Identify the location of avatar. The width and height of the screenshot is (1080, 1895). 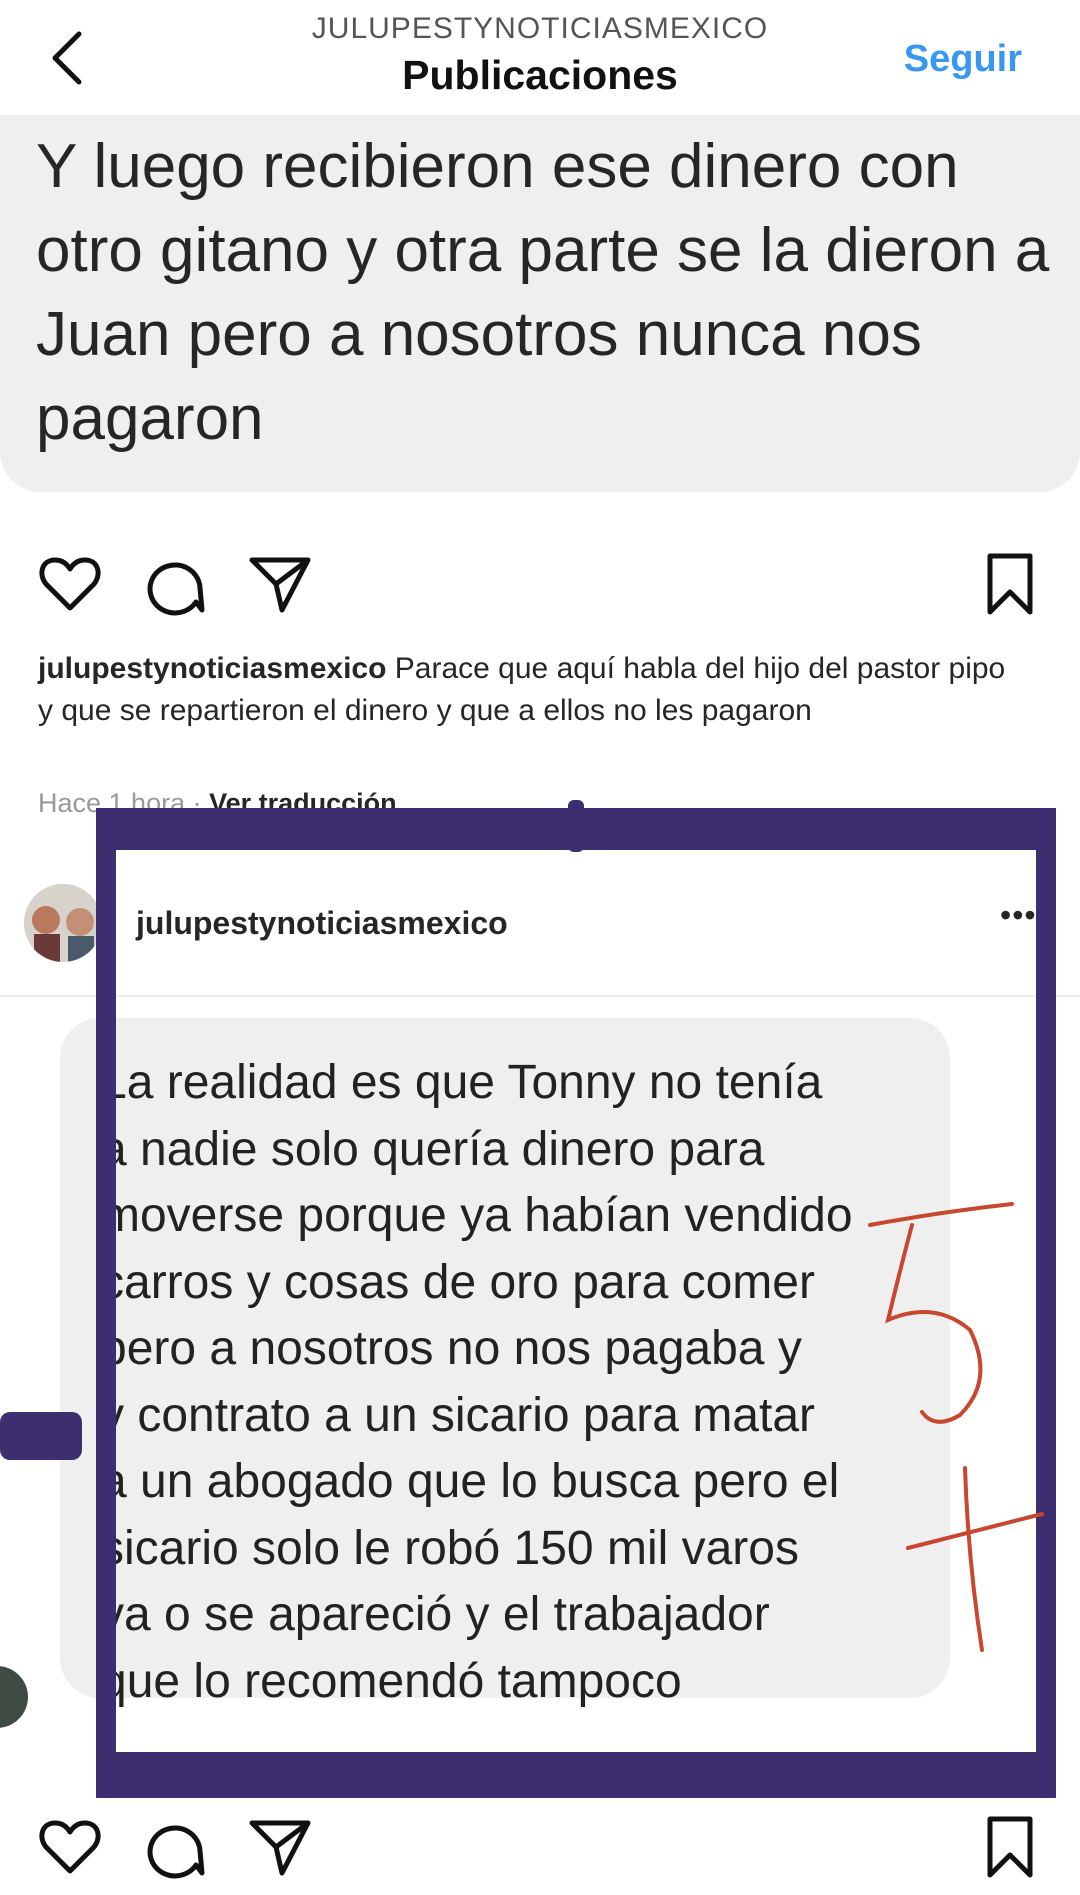
(63, 923).